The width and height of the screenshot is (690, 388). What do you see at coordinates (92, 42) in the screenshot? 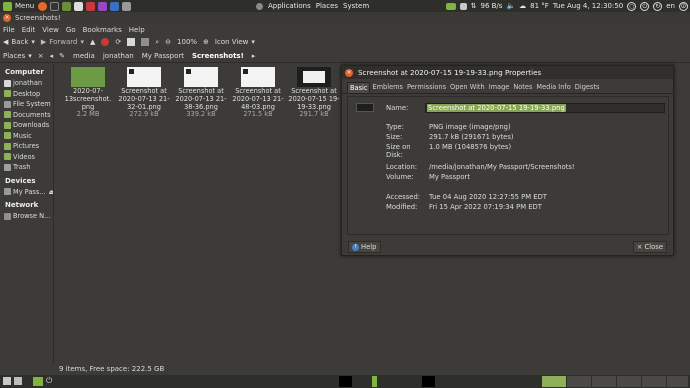
I see `up-icon: ▲` at bounding box center [92, 42].